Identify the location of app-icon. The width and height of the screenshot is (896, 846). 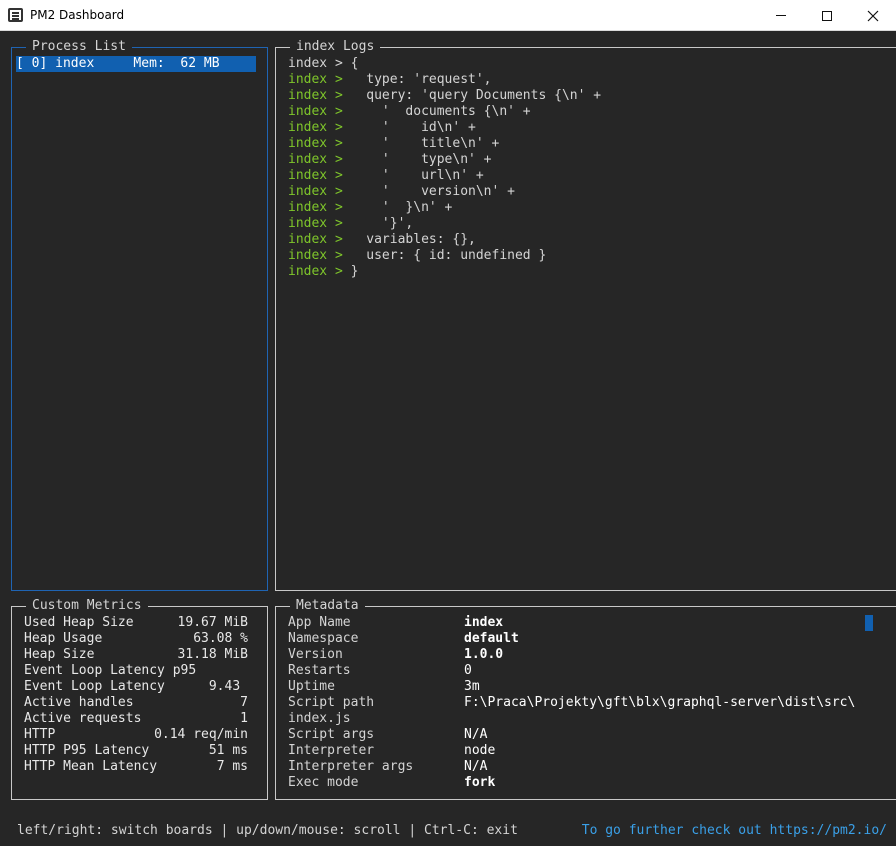
(15, 15).